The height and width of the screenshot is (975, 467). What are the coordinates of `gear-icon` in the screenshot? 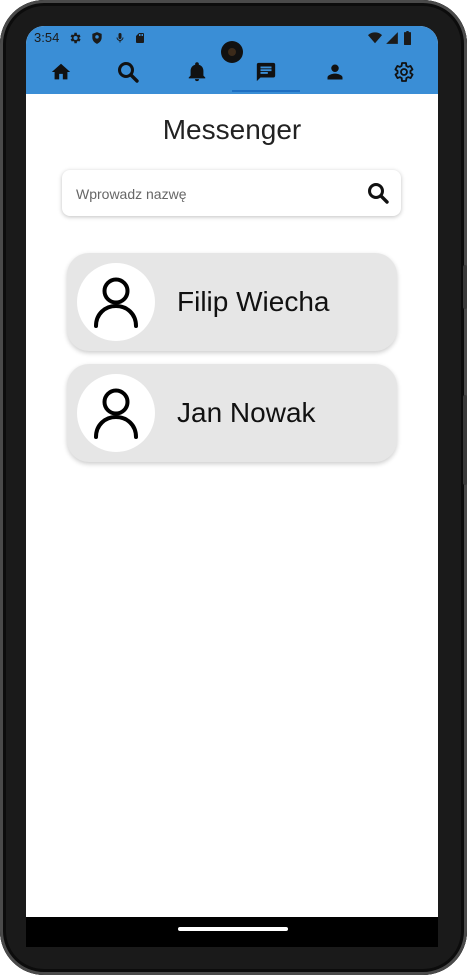 It's located at (75, 40).